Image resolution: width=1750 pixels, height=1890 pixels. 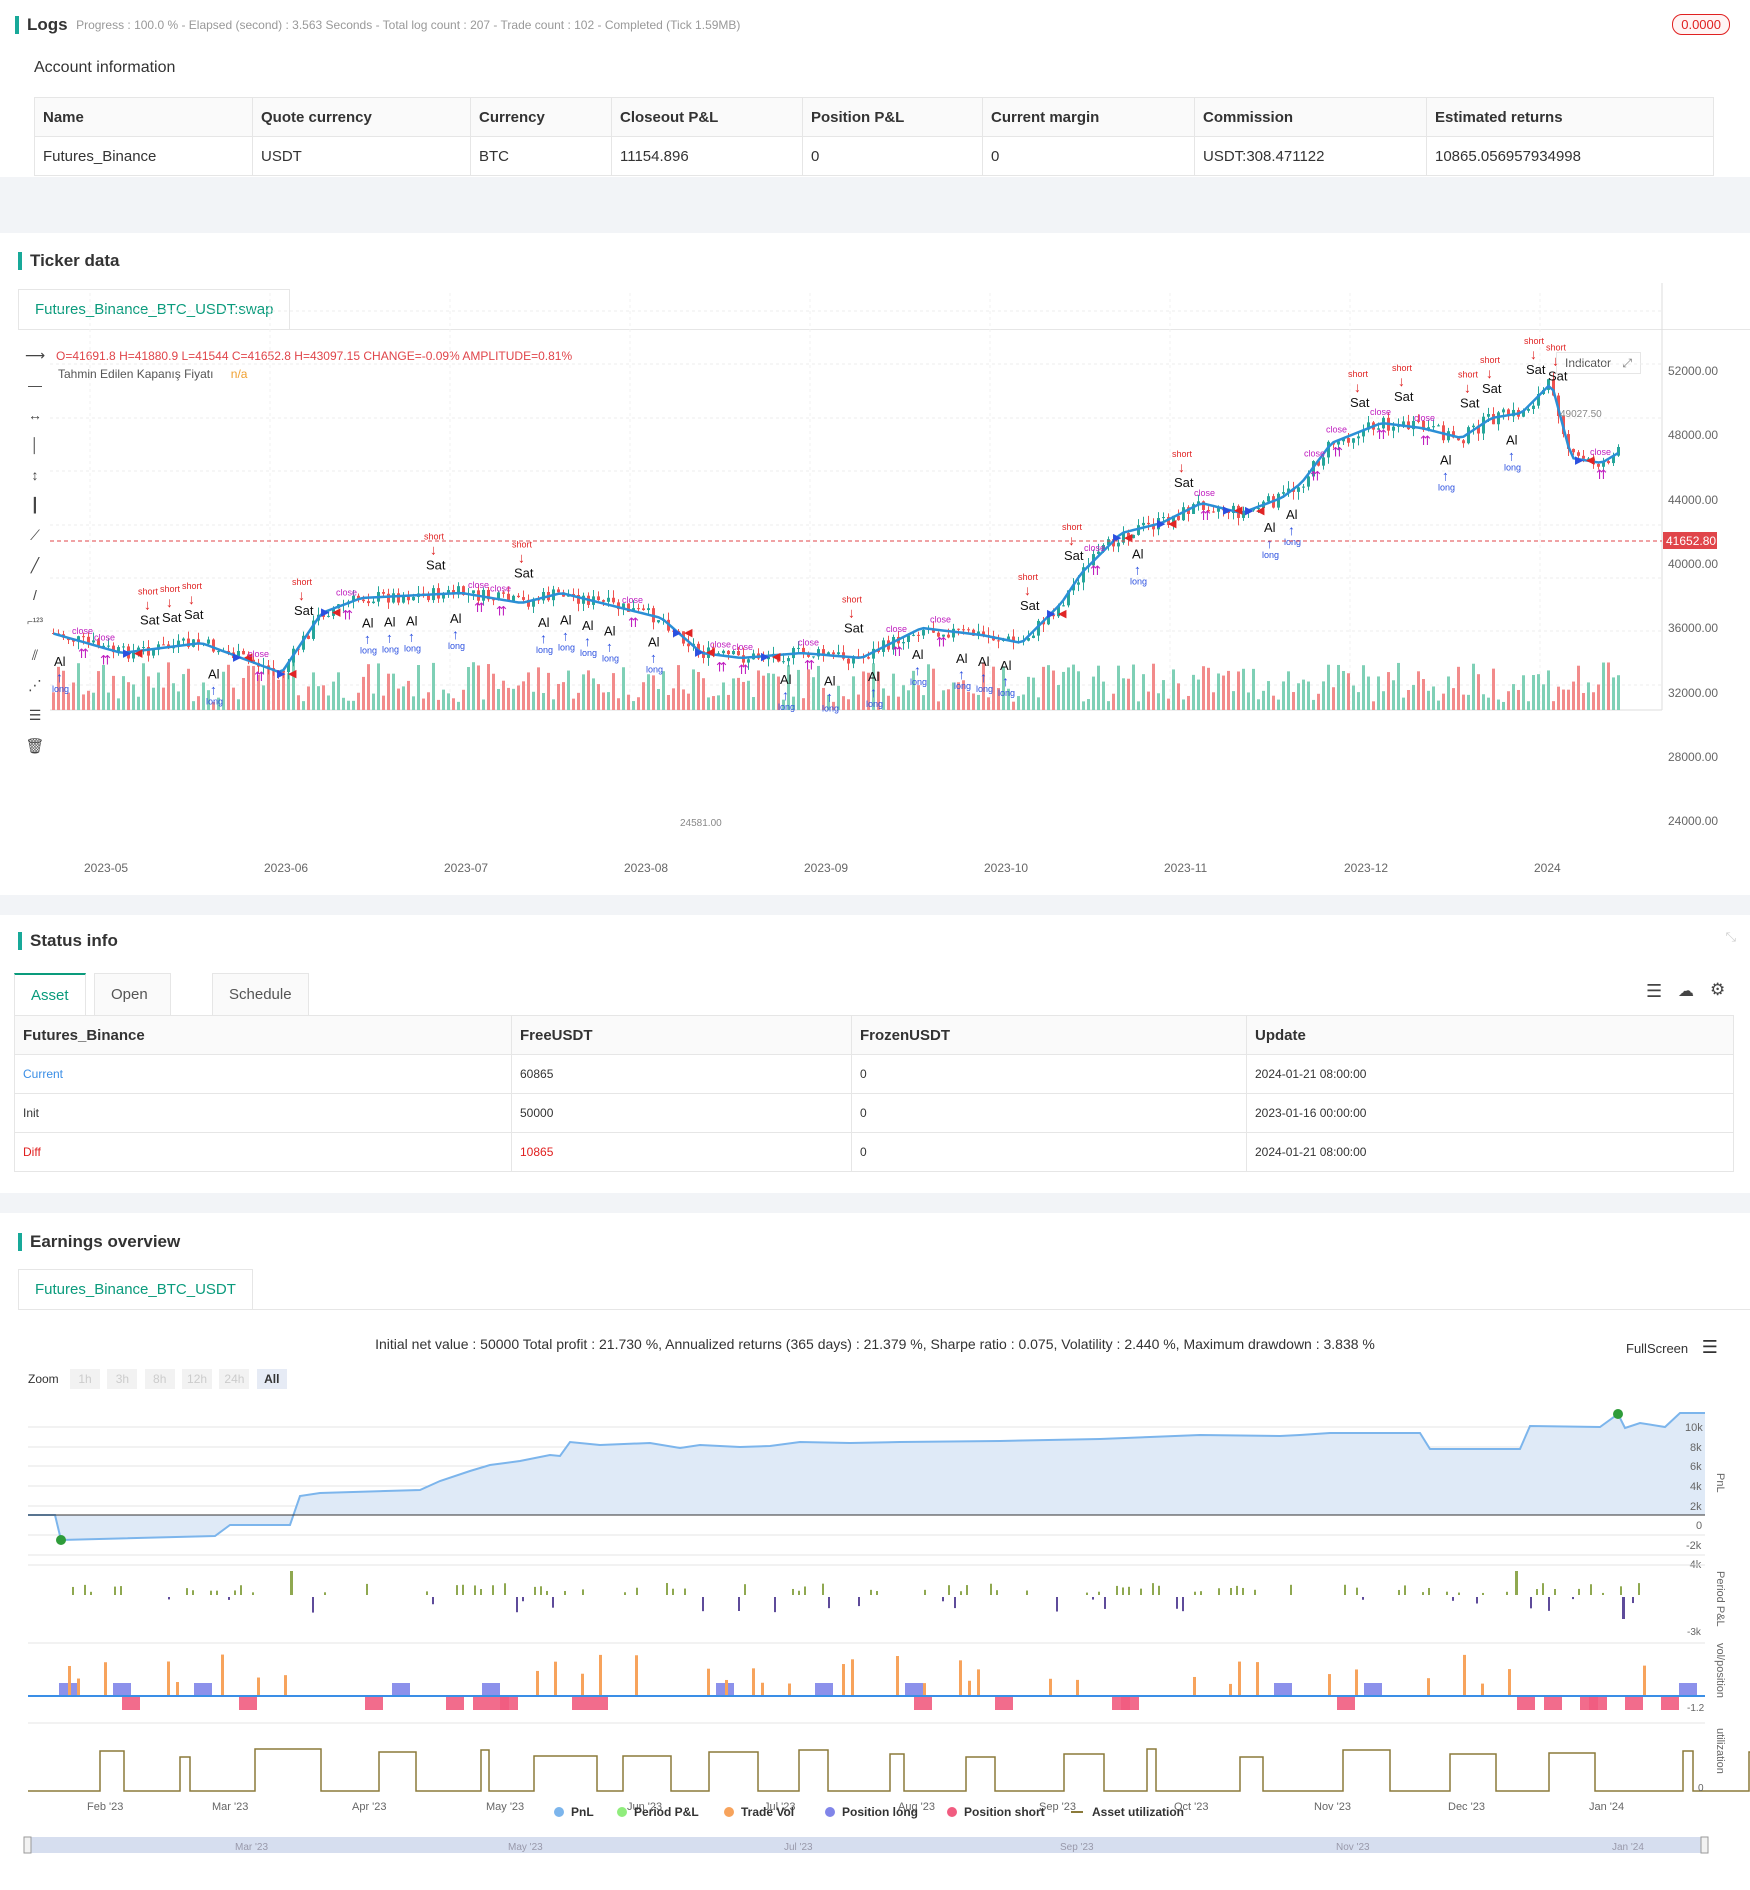 What do you see at coordinates (622, 1812) in the screenshot?
I see `legend-dot` at bounding box center [622, 1812].